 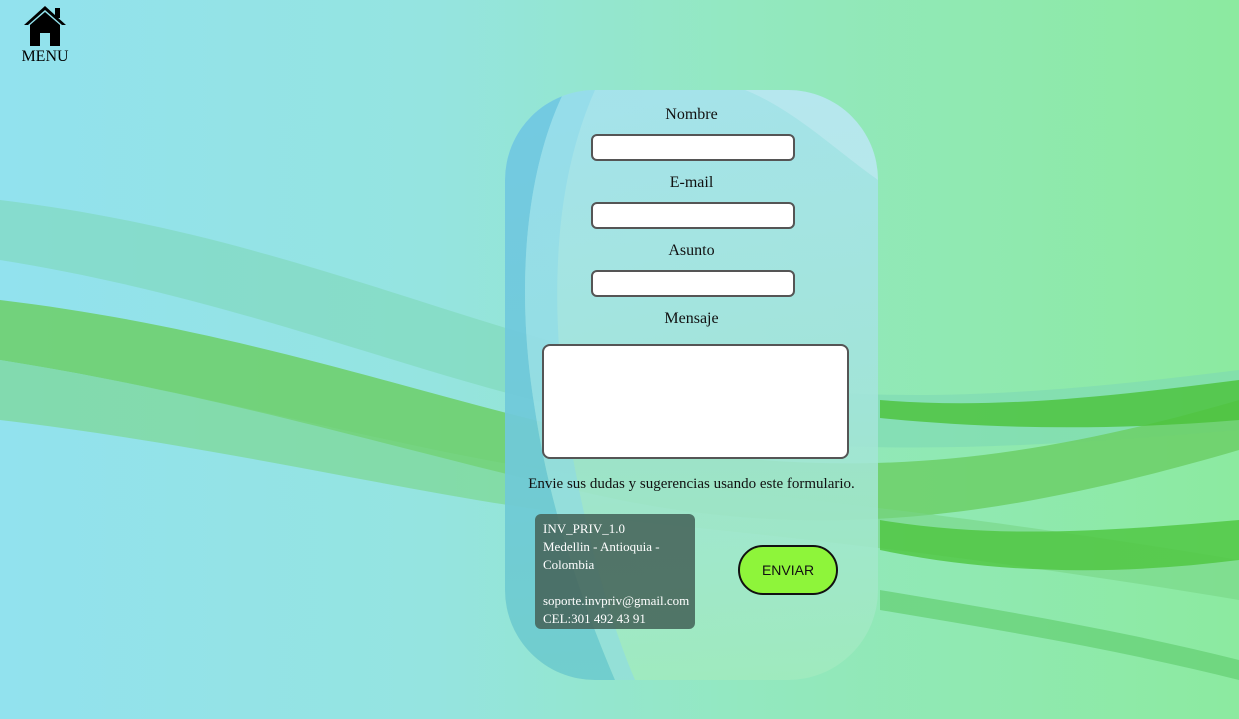 What do you see at coordinates (693, 283) in the screenshot?
I see `subject-input` at bounding box center [693, 283].